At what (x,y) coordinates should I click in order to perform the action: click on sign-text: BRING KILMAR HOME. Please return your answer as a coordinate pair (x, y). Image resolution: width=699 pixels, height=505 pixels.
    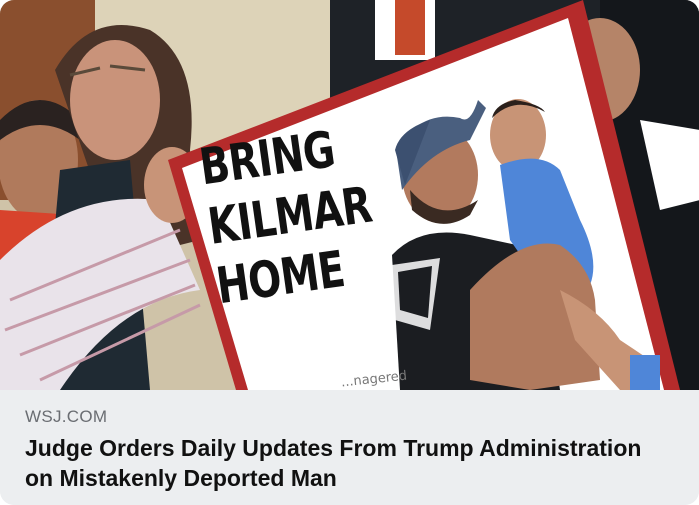
    Looking at the image, I should click on (307, 213).